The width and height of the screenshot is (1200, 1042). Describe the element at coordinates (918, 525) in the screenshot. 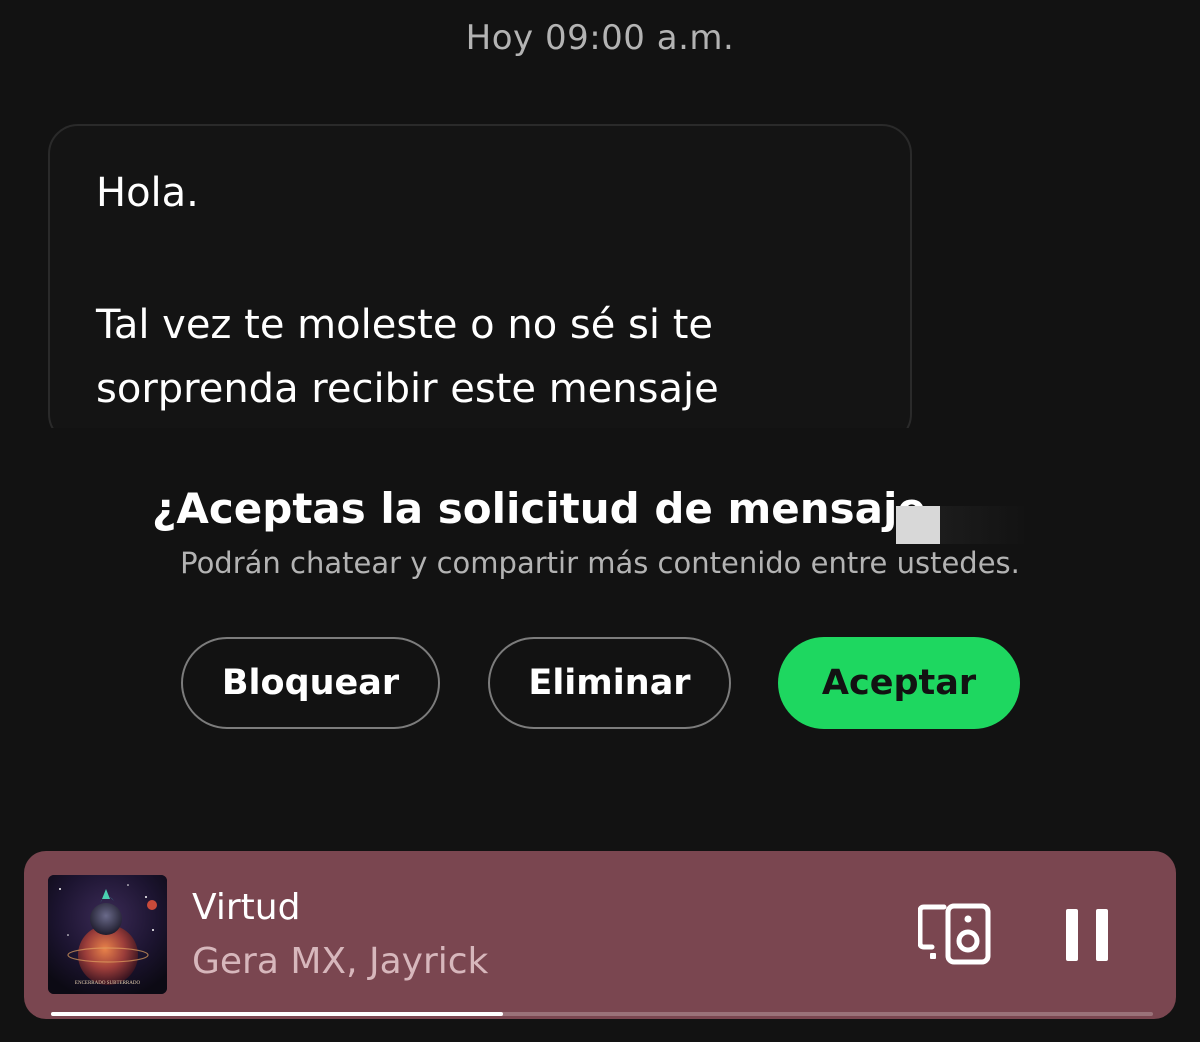

I see `redacted-username` at that location.